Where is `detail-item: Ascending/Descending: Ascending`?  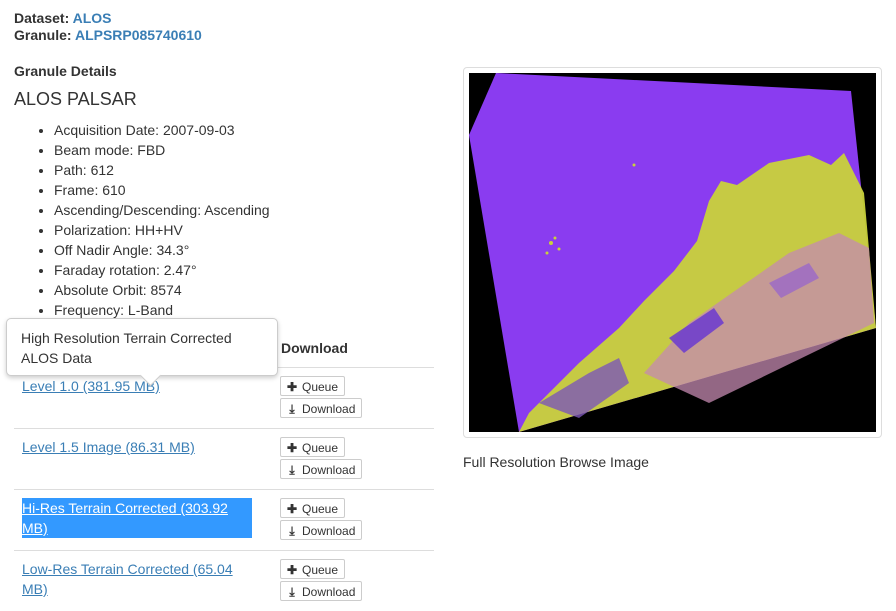 detail-item: Ascending/Descending: Ascending is located at coordinates (162, 210).